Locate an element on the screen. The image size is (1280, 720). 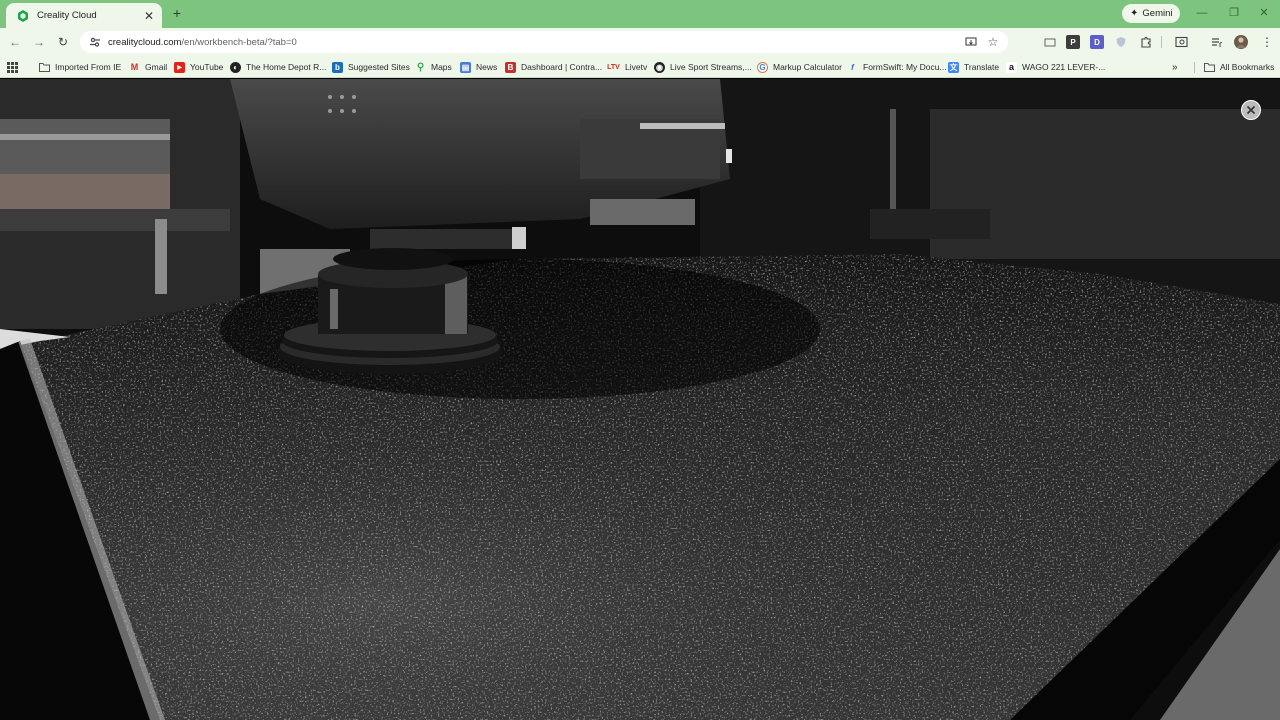
profile-avatar is located at coordinates (1241, 42).